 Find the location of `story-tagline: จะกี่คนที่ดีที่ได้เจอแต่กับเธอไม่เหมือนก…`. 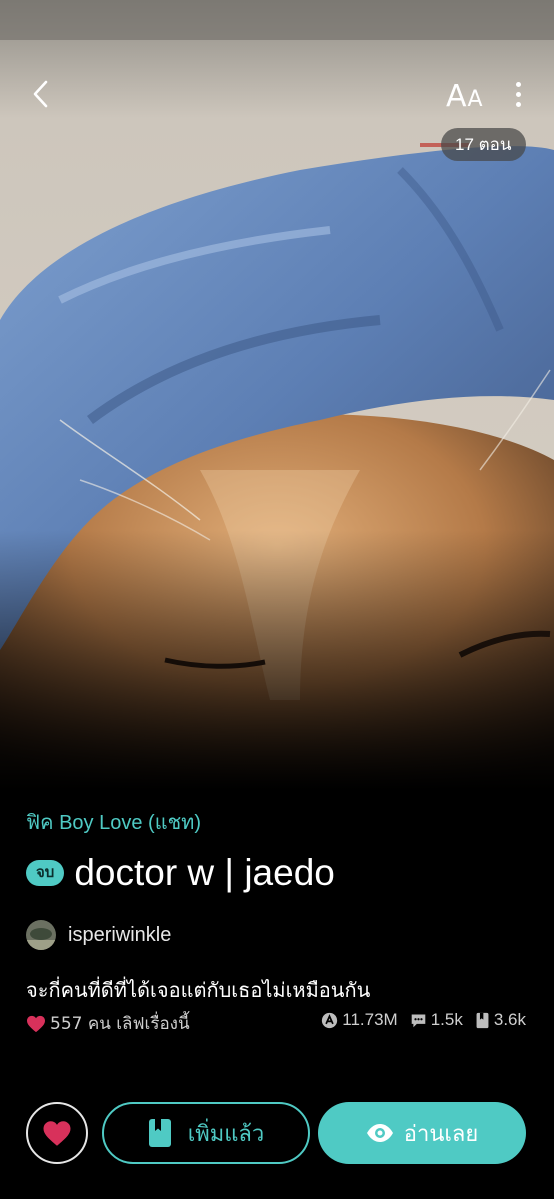

story-tagline: จะกี่คนที่ดีที่ได้เจอแต่กับเธอไม่เหมือนก… is located at coordinates (198, 990).